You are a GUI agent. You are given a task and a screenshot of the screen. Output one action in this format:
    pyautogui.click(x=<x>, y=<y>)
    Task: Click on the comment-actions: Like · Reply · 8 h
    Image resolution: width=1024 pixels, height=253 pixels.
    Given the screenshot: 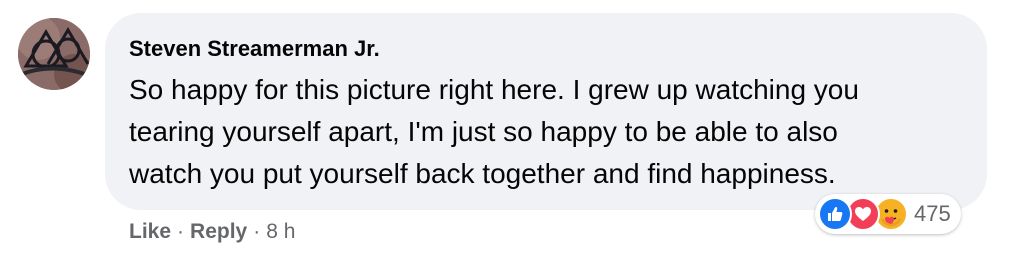 What is the action you would take?
    pyautogui.click(x=212, y=232)
    